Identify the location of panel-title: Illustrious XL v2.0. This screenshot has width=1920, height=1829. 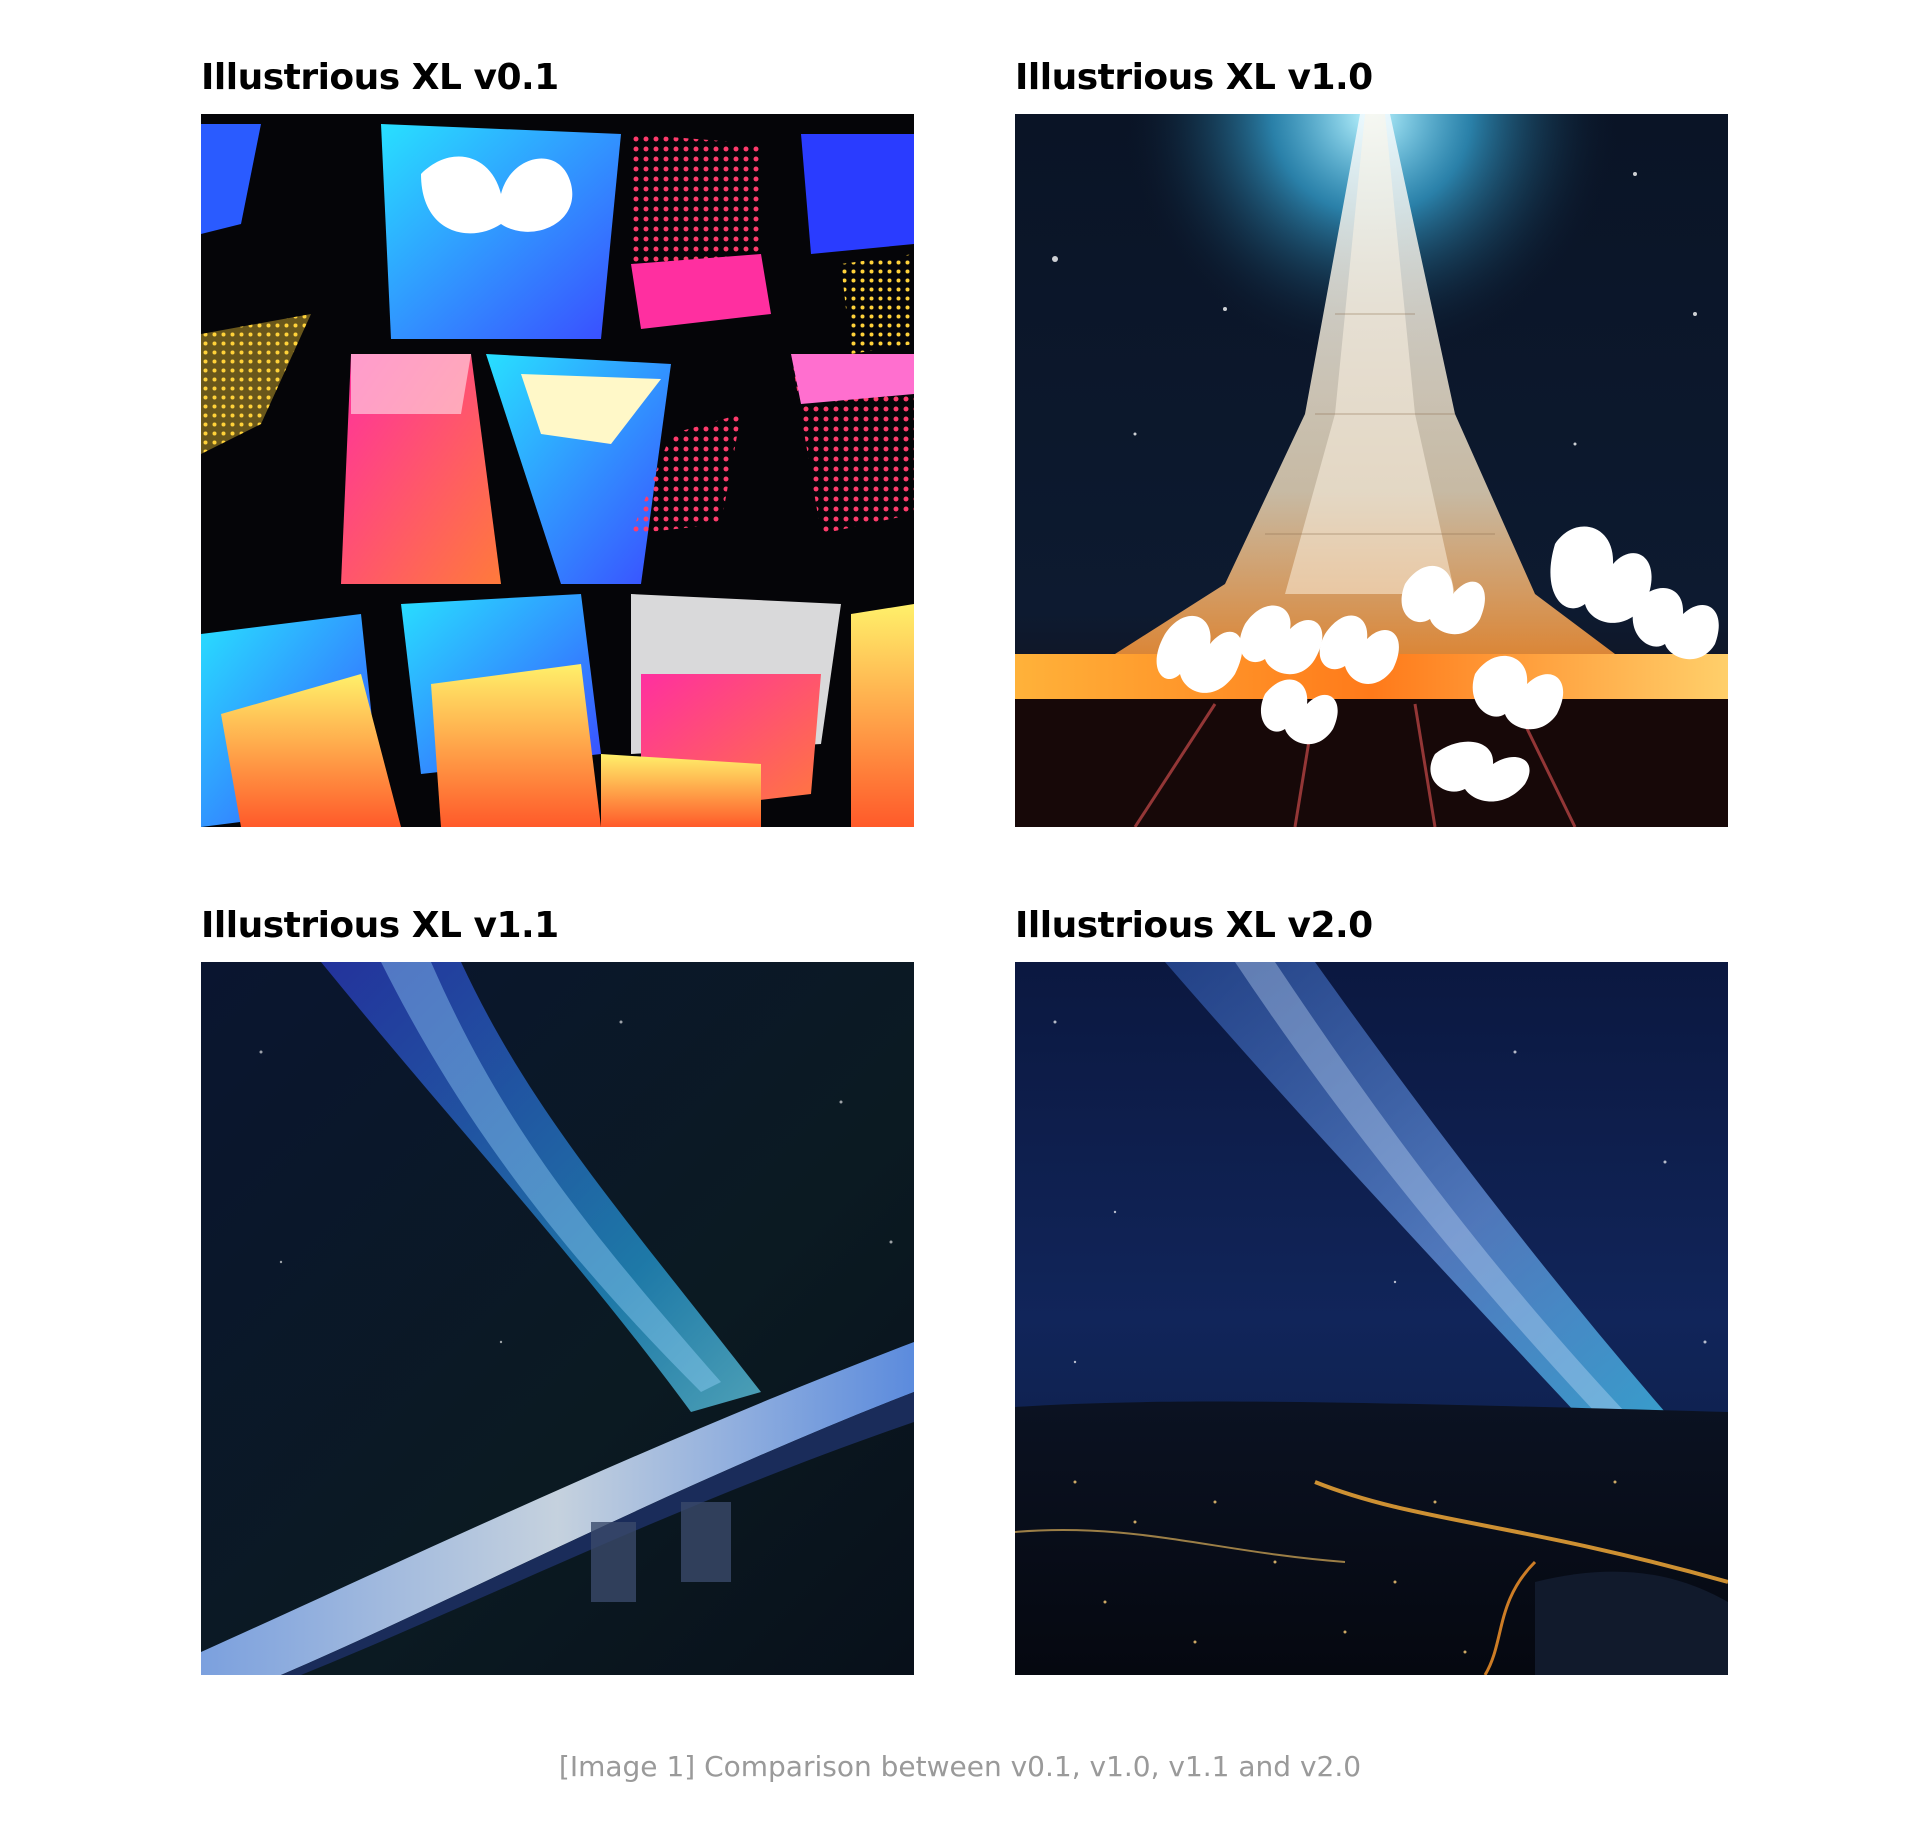
(1194, 925).